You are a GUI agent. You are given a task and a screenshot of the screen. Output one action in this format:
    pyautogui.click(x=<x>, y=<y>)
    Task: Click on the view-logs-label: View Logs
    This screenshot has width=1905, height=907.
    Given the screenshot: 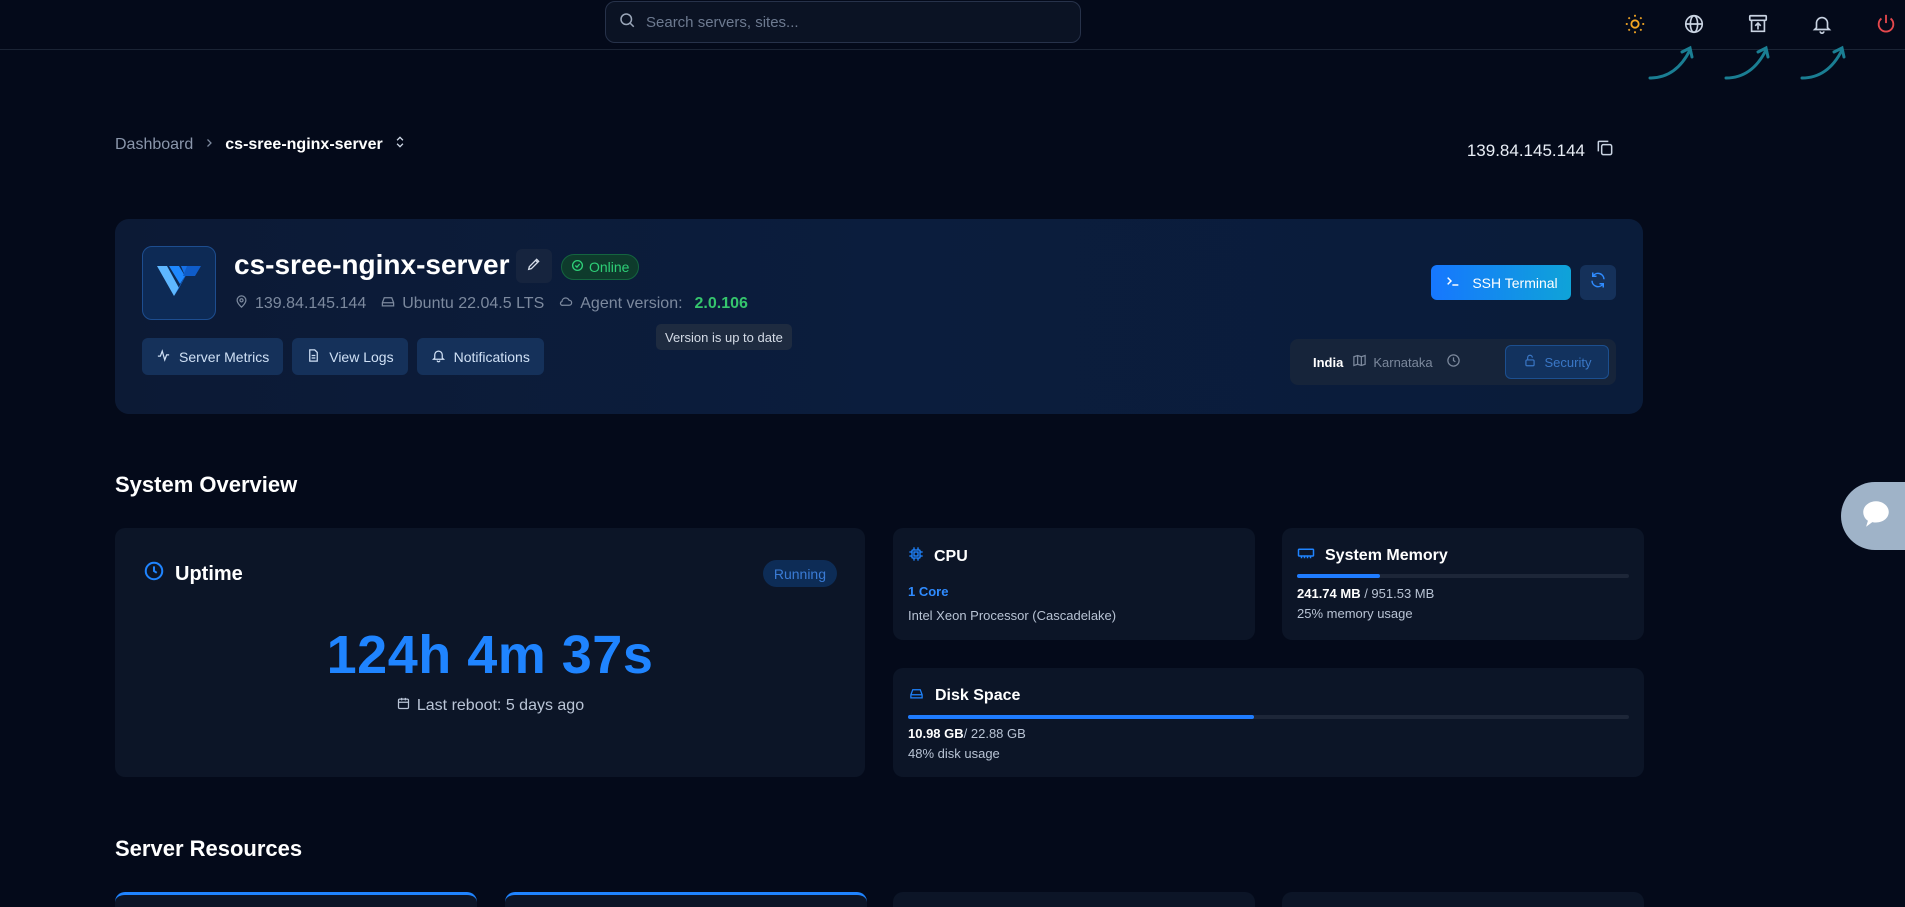 What is the action you would take?
    pyautogui.click(x=361, y=356)
    